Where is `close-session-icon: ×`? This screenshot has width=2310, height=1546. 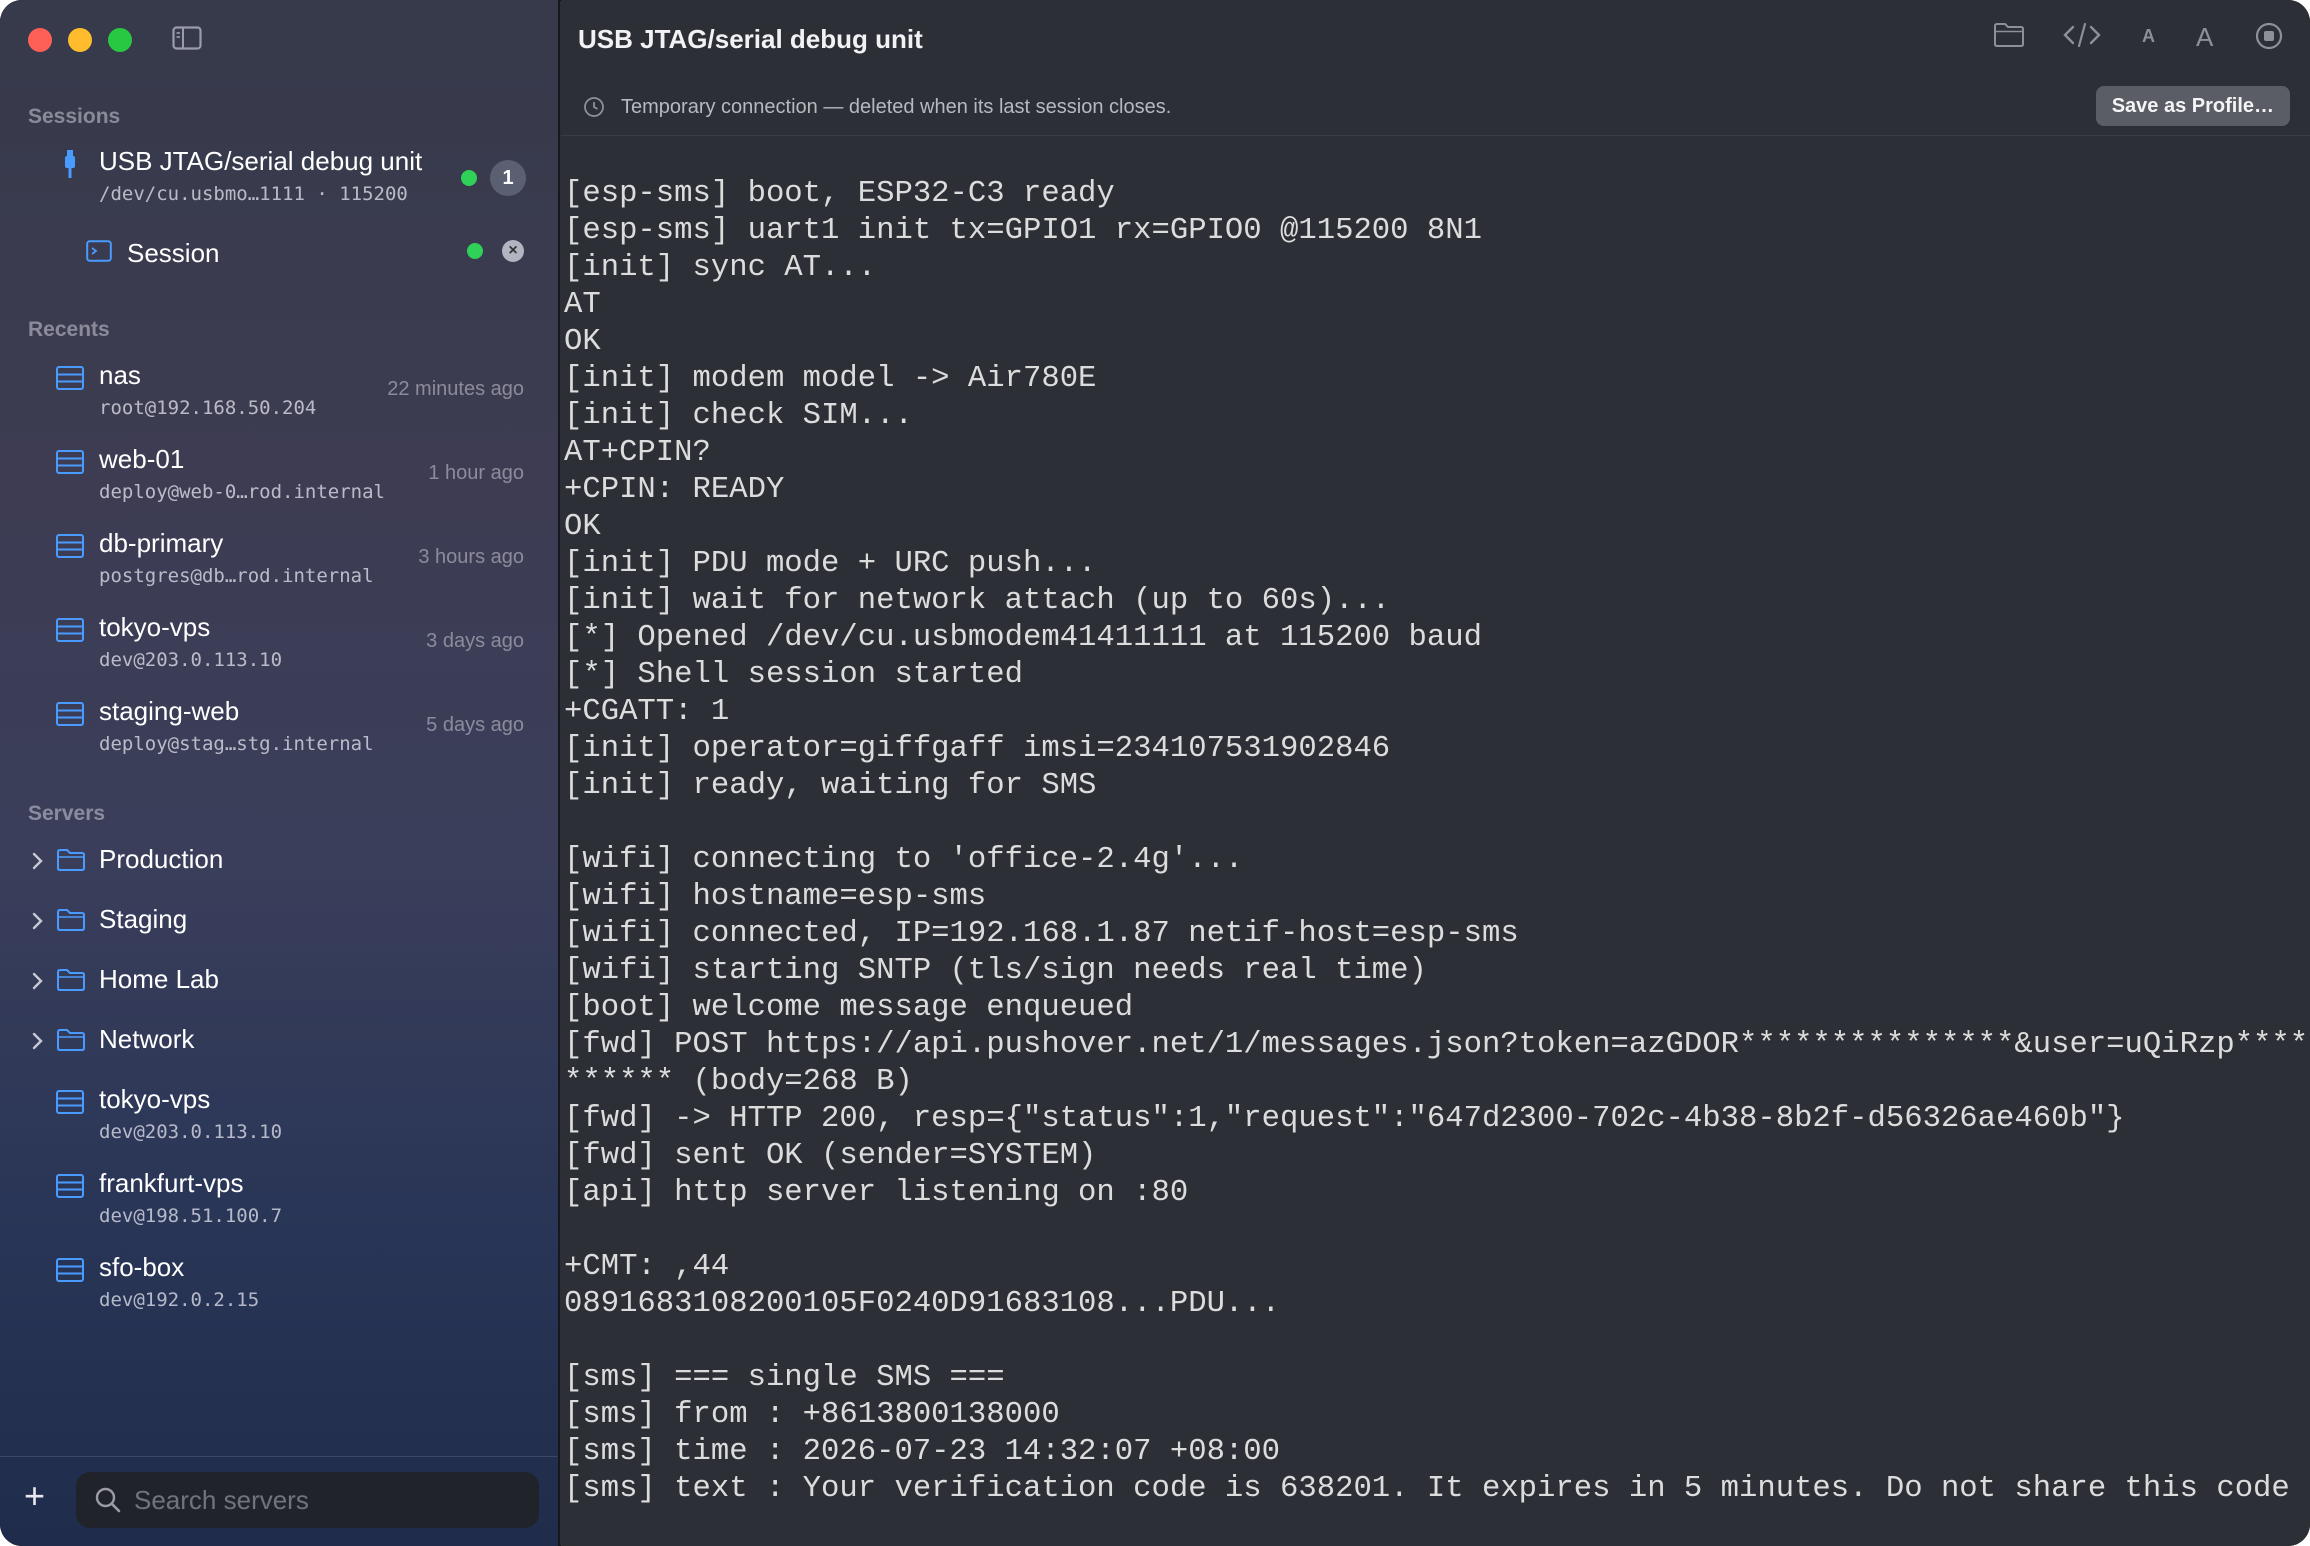 close-session-icon: × is located at coordinates (513, 251).